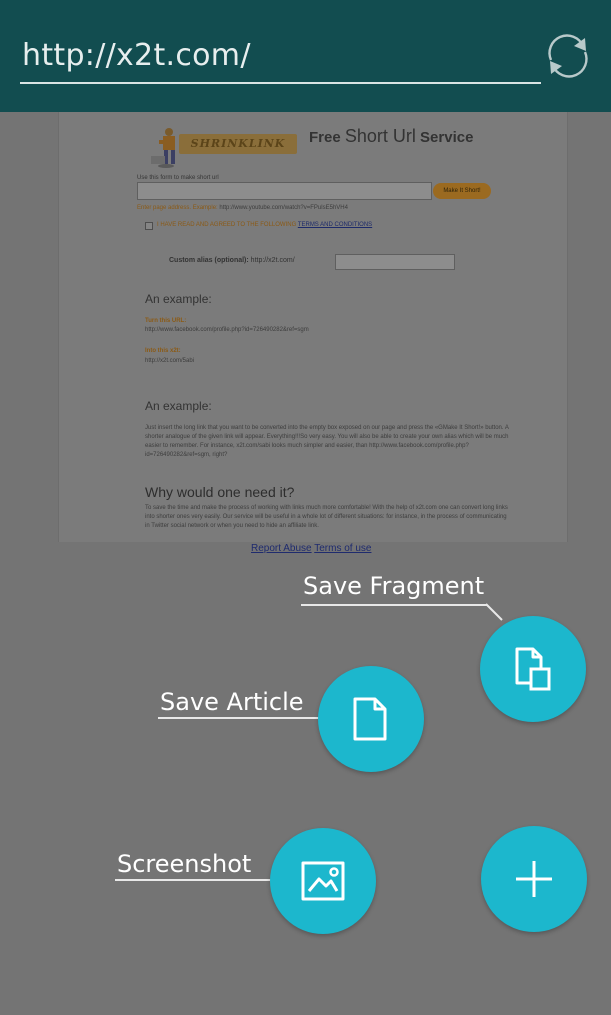 The height and width of the screenshot is (1015, 611). Describe the element at coordinates (178, 406) in the screenshot. I see `example-heading-2: An example:` at that location.